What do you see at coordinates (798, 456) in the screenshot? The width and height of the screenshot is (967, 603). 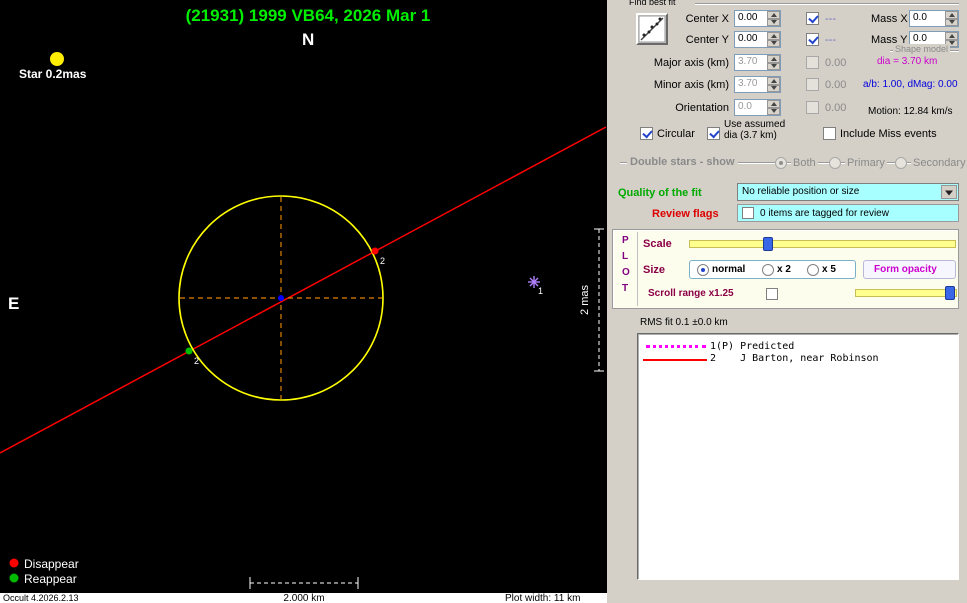 I see `observations-listbox: 1(P) Predicted 2 J Barton, near Robinson` at bounding box center [798, 456].